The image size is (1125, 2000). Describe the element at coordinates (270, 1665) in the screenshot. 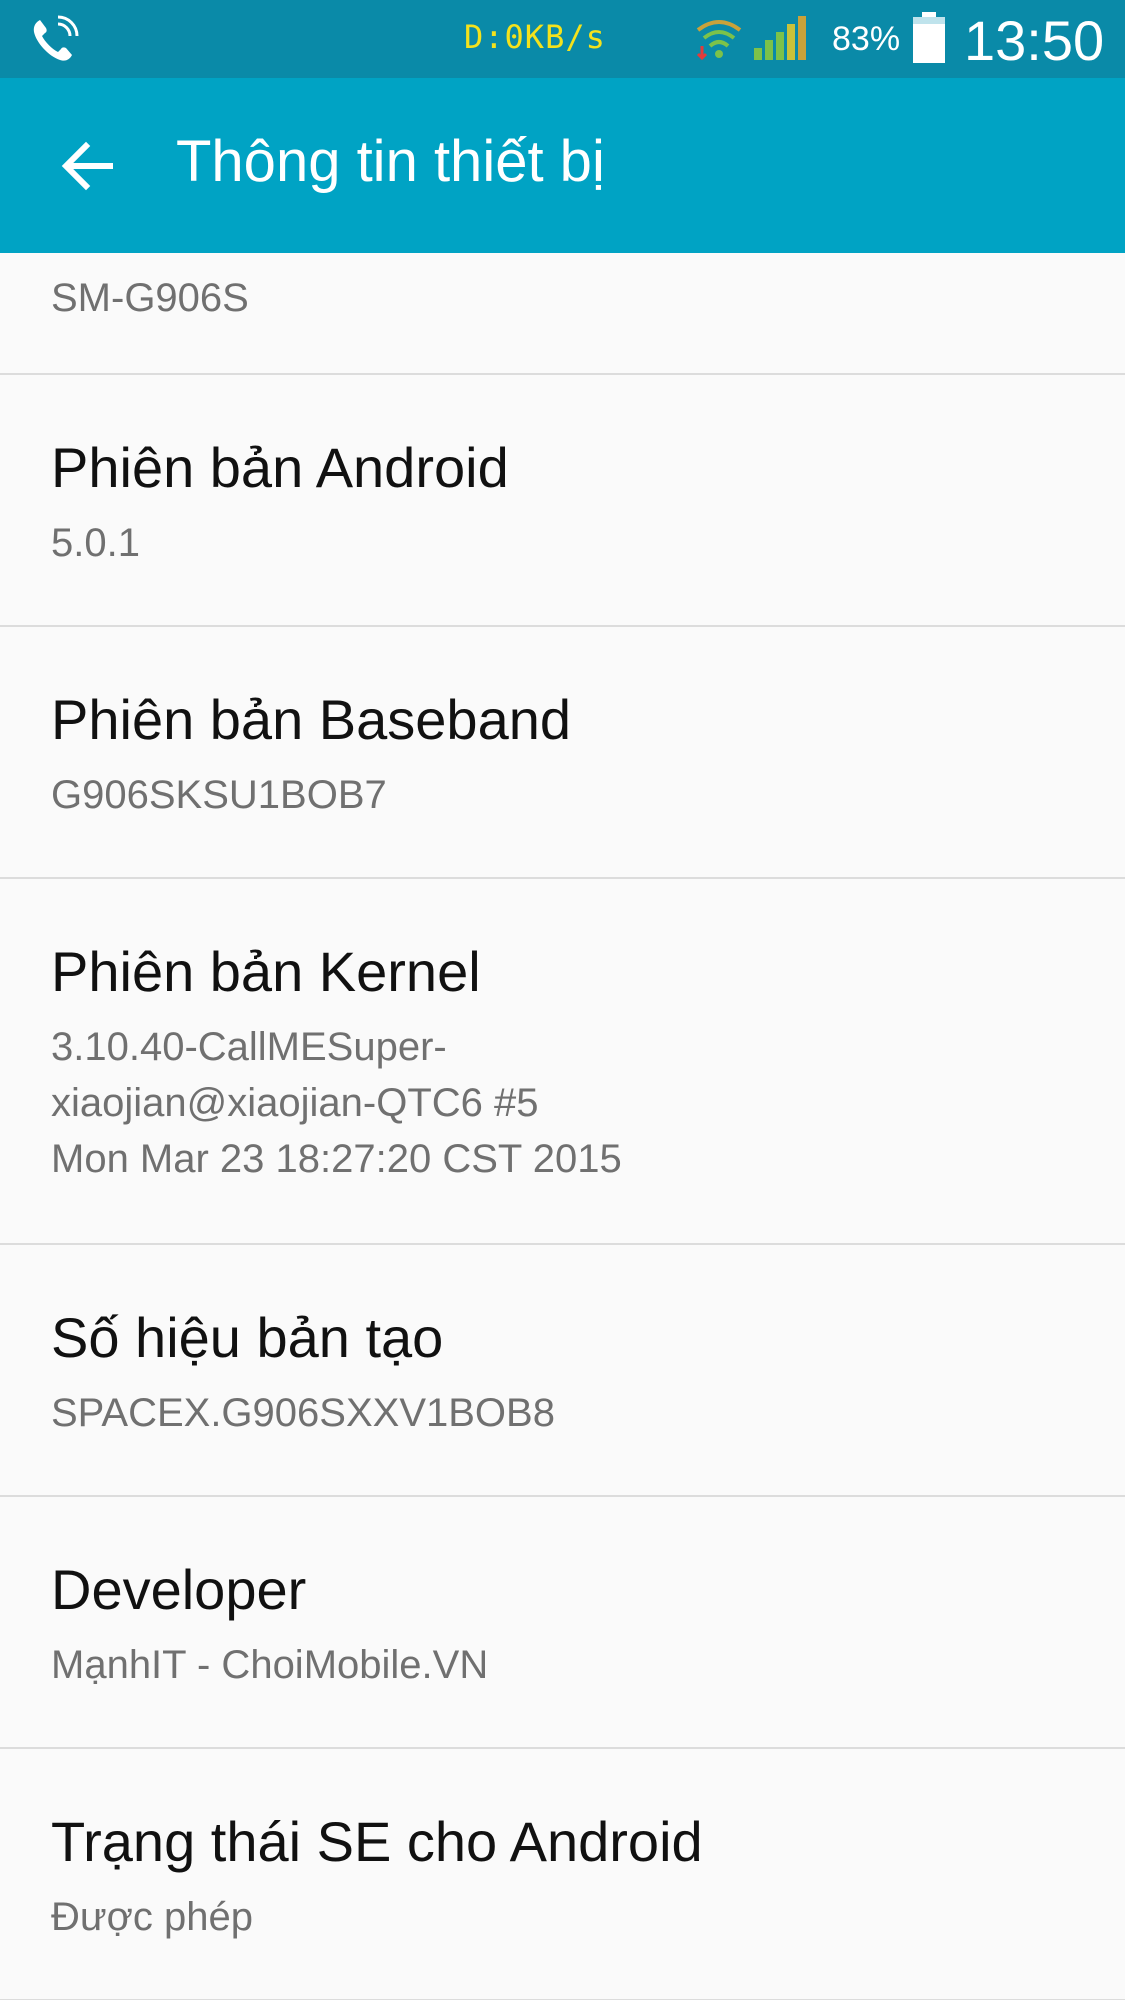

I see `item-value: MạnhIT - ChoiMobile.VN` at that location.